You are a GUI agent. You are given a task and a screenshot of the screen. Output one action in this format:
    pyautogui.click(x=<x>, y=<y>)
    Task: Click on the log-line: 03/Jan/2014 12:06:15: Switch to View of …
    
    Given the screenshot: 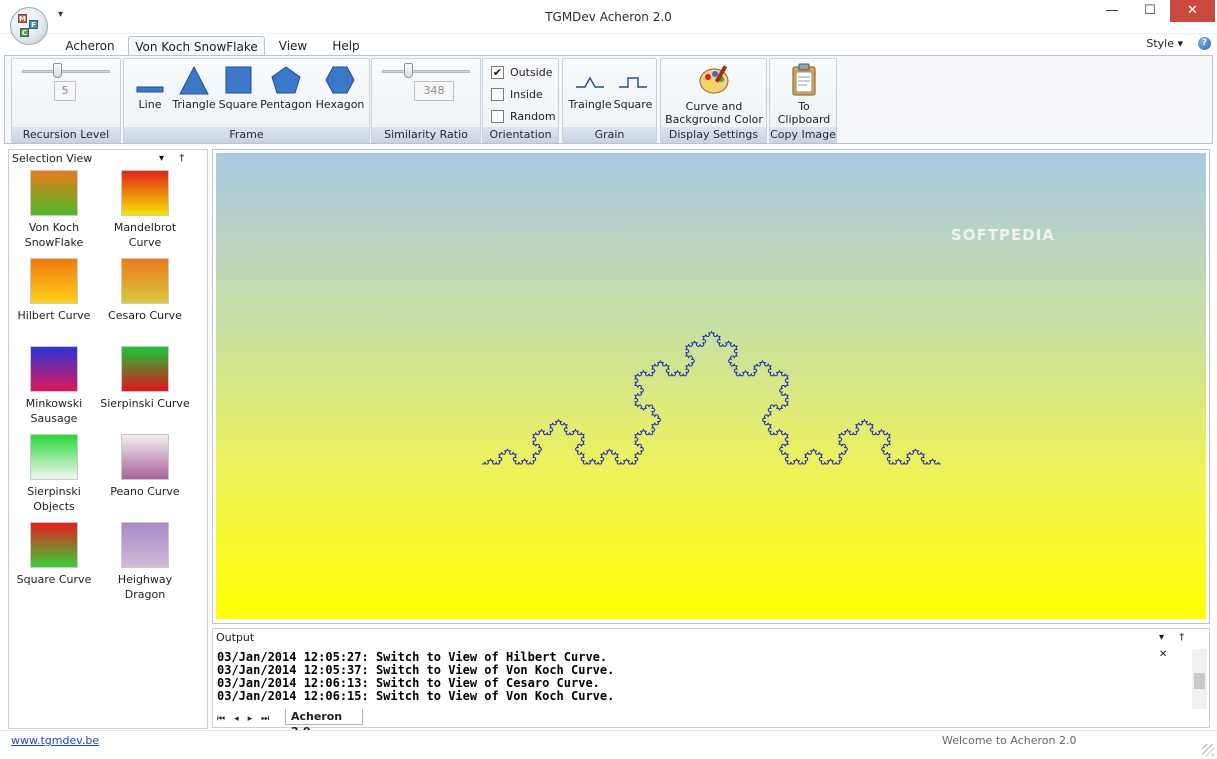 What is the action you would take?
    pyautogui.click(x=416, y=696)
    